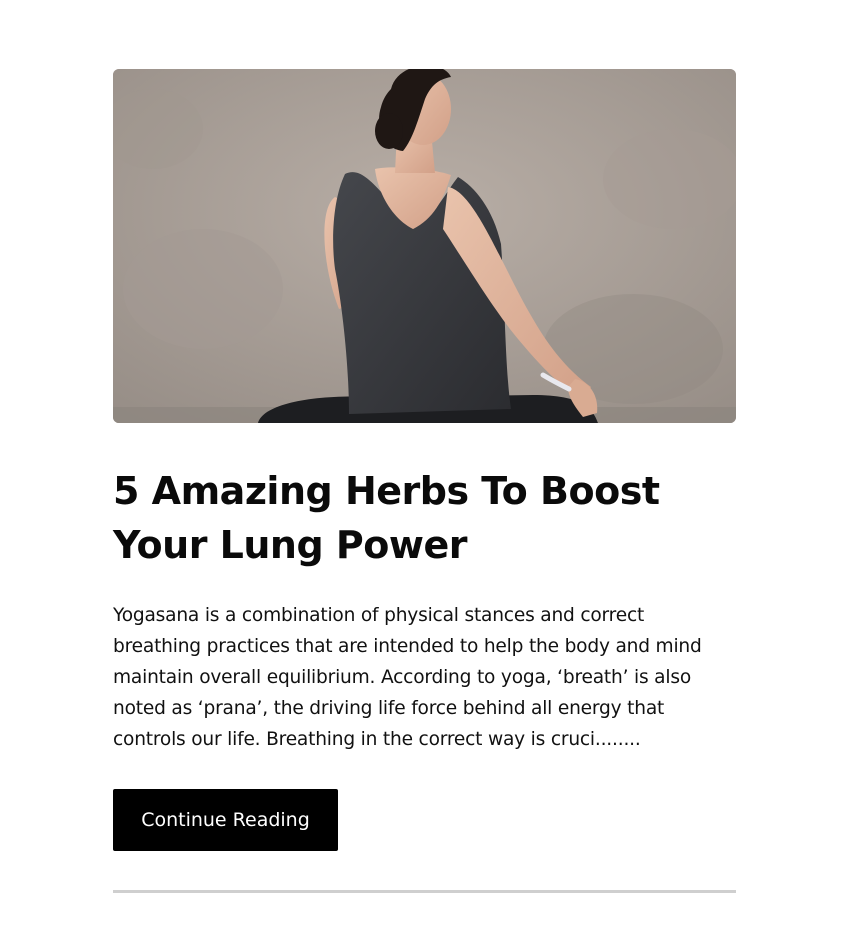  Describe the element at coordinates (225, 820) in the screenshot. I see `continue-reading-button: Continue Reading` at that location.